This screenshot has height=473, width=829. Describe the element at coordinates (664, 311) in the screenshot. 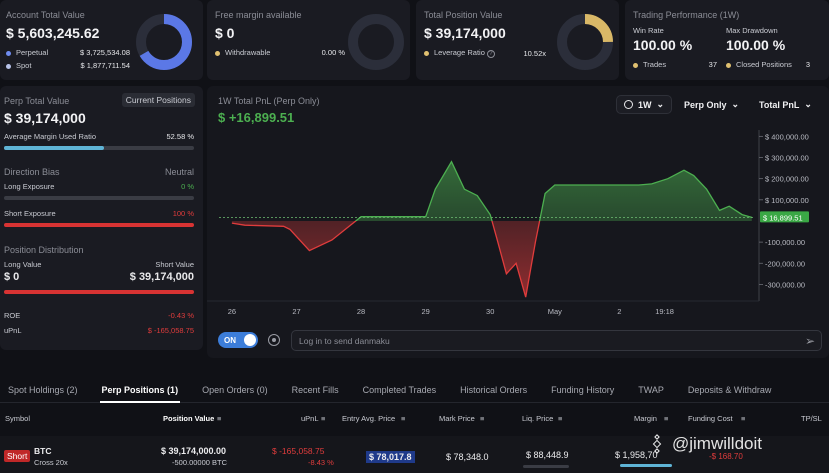

I see `x-tick-label: 19:18` at that location.